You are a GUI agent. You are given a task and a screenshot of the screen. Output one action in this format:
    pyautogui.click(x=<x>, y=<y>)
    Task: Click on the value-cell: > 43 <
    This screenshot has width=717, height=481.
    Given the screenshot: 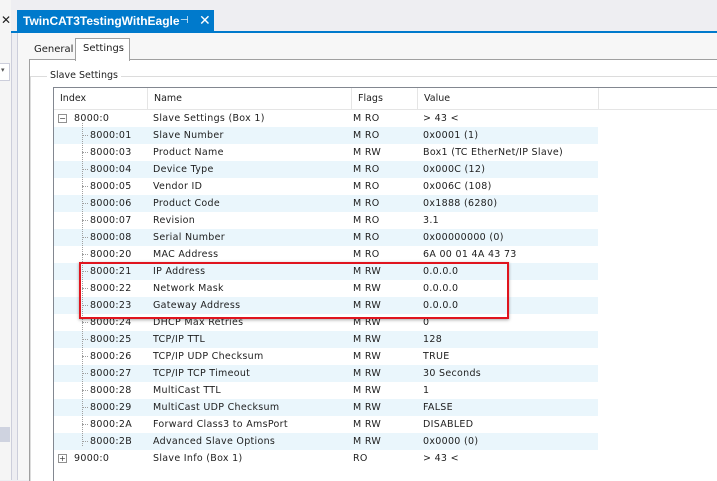 What is the action you would take?
    pyautogui.click(x=441, y=458)
    